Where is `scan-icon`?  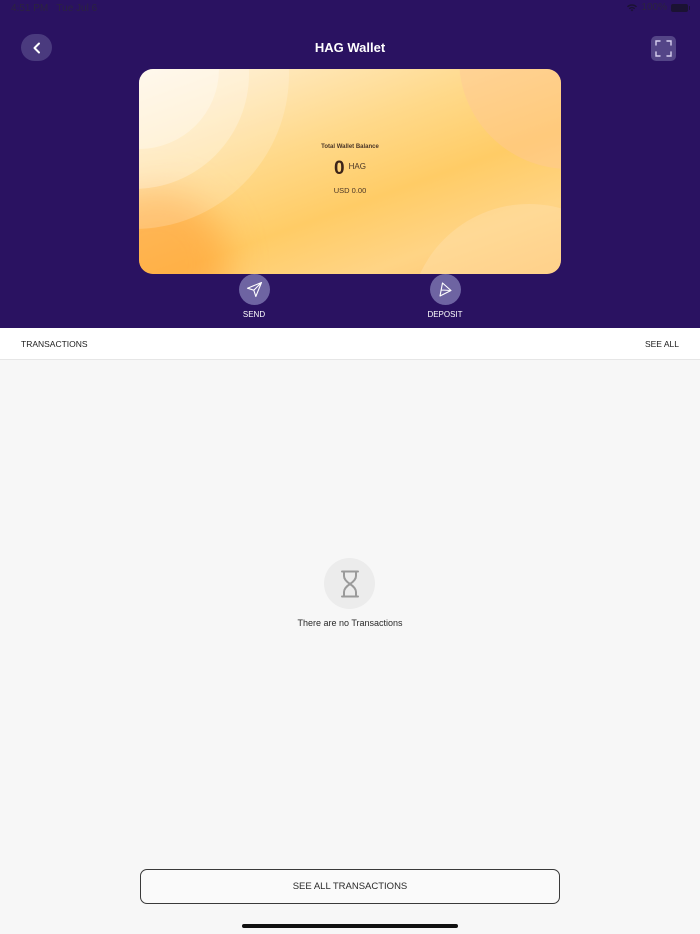
scan-icon is located at coordinates (663, 48).